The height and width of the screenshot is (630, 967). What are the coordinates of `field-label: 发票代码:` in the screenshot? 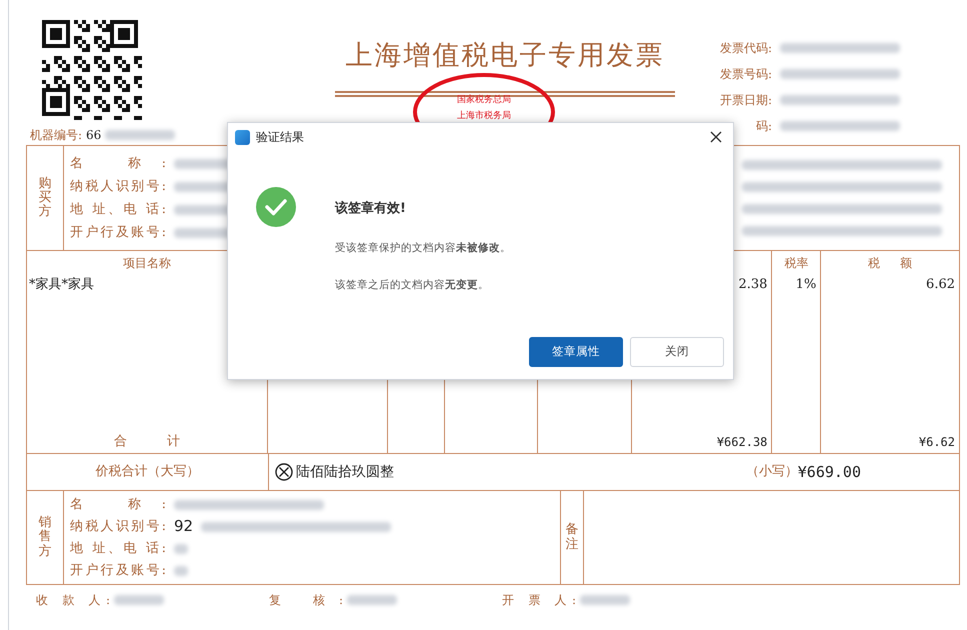 It's located at (745, 48).